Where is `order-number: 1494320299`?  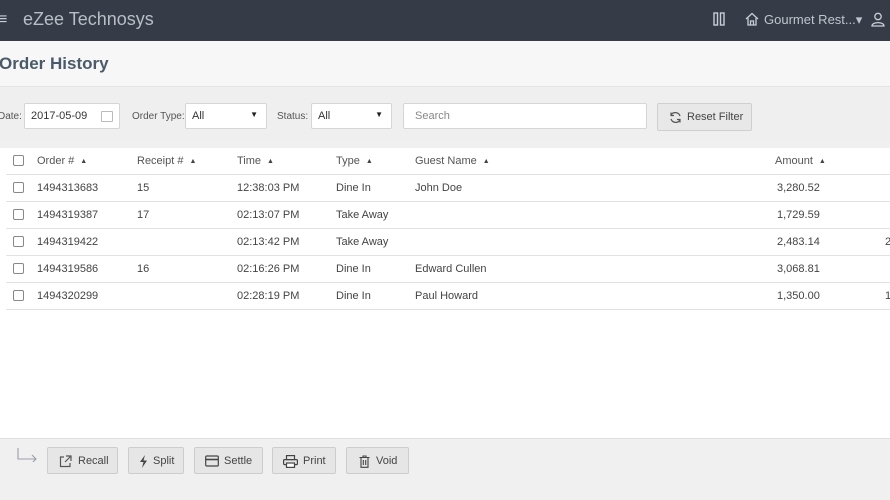
order-number: 1494320299 is located at coordinates (68, 296).